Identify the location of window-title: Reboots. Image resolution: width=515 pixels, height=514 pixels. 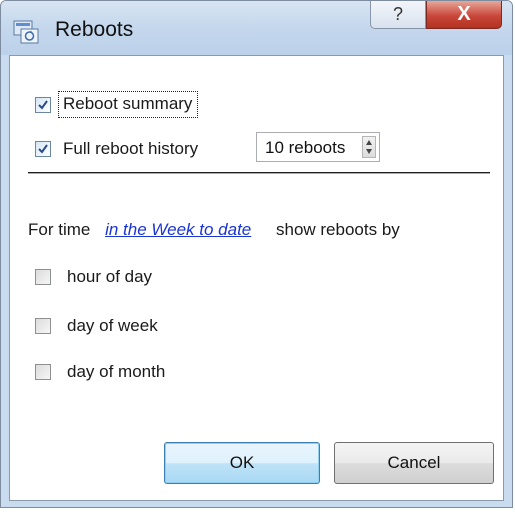
(94, 29).